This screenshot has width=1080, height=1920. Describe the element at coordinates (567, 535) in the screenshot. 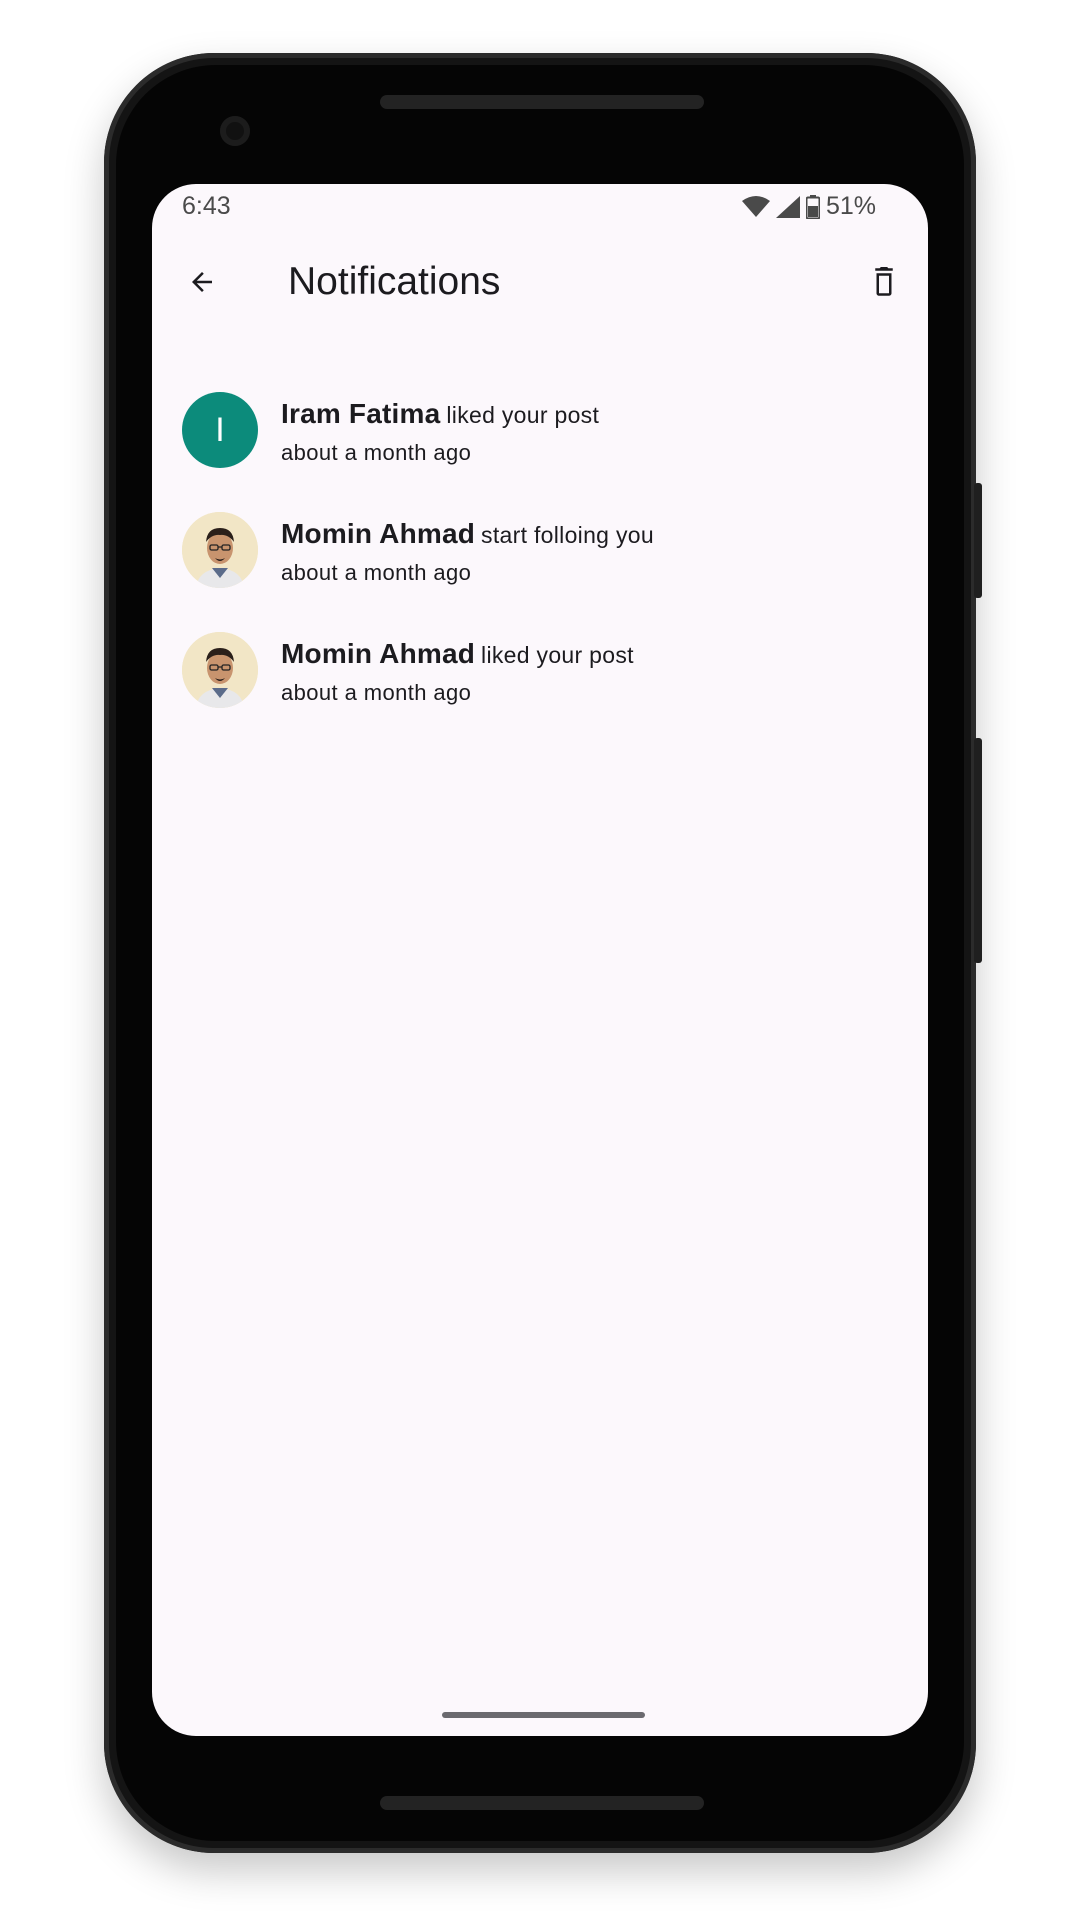

I see `notification-action: start folloing you` at that location.